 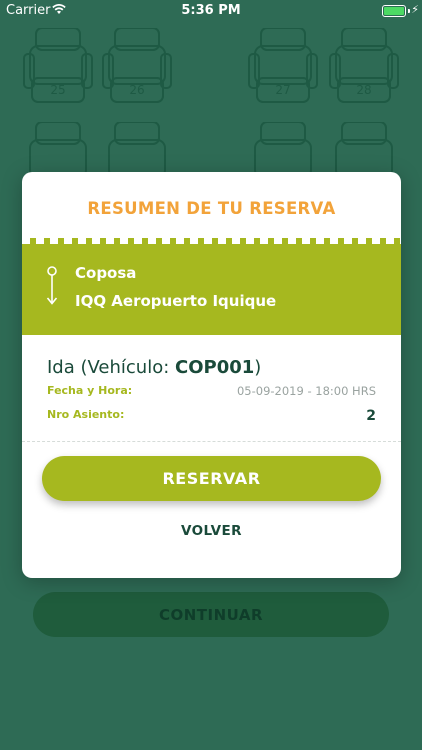 I want to click on seat-number: 25, so click(x=58, y=90).